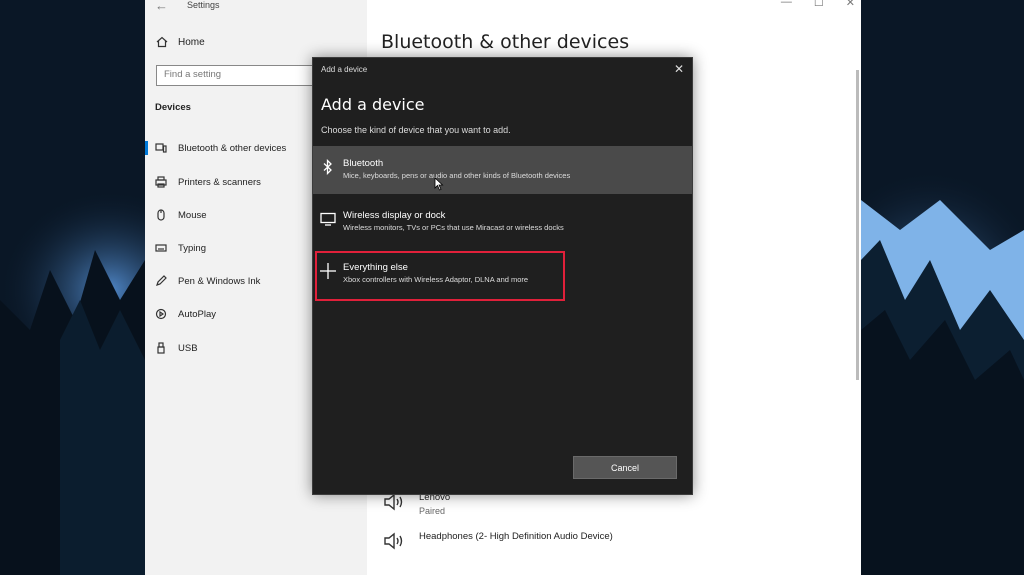 This screenshot has height=575, width=1024. What do you see at coordinates (192, 215) in the screenshot?
I see `sidebar-item-label: Mouse` at bounding box center [192, 215].